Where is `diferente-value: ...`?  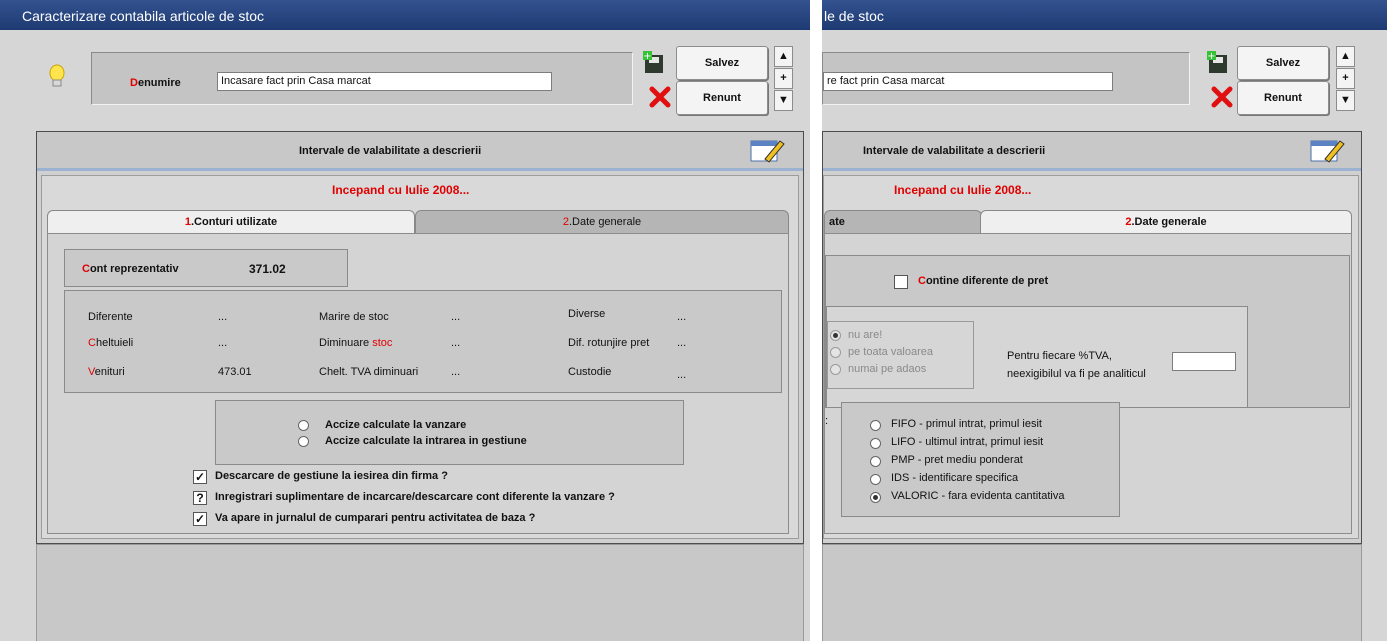
diferente-value: ... is located at coordinates (222, 317).